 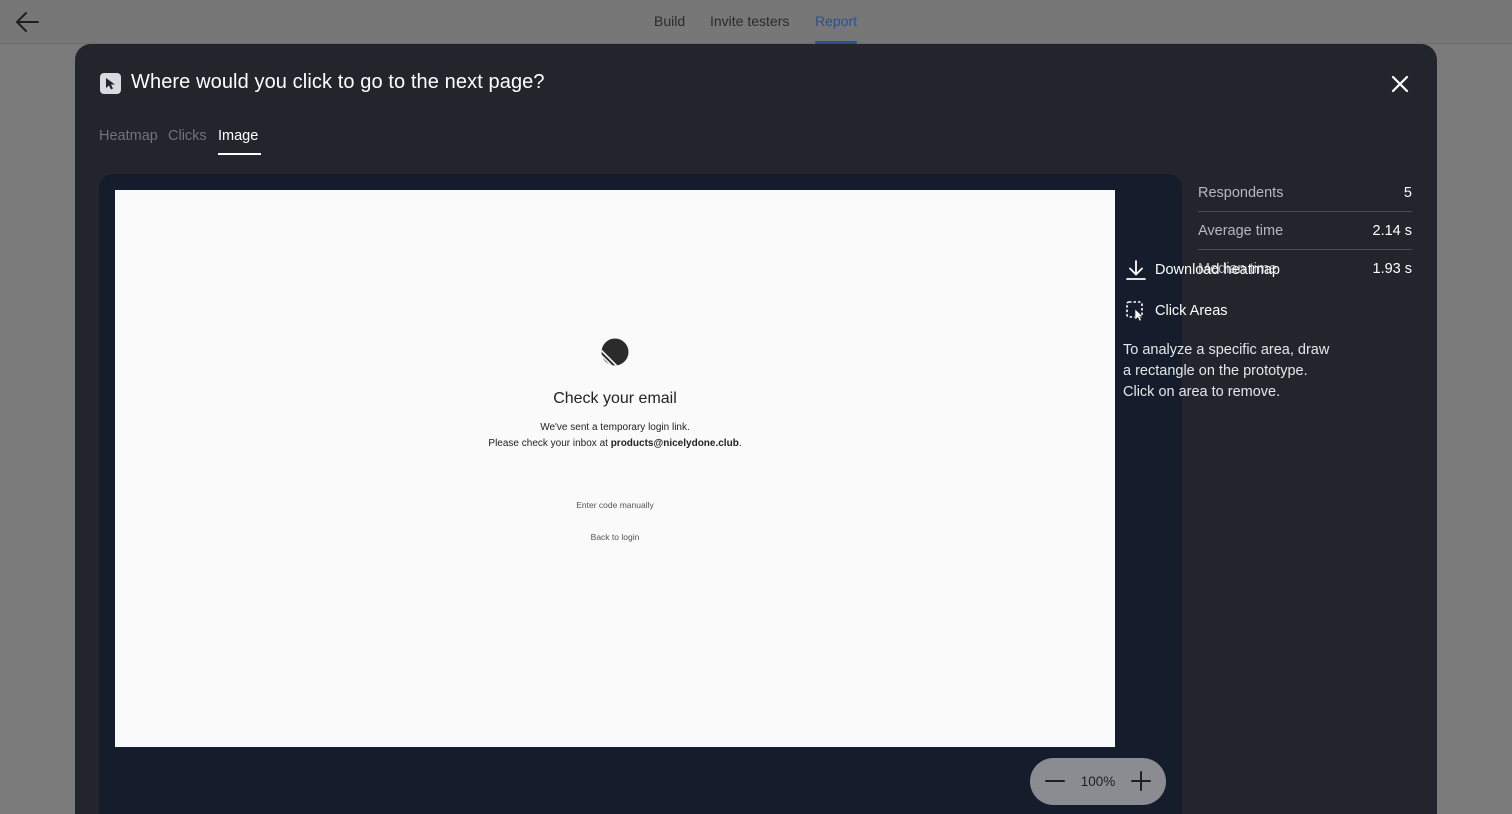 I want to click on stat-average-time: Average time 2.14 s, so click(x=1305, y=231).